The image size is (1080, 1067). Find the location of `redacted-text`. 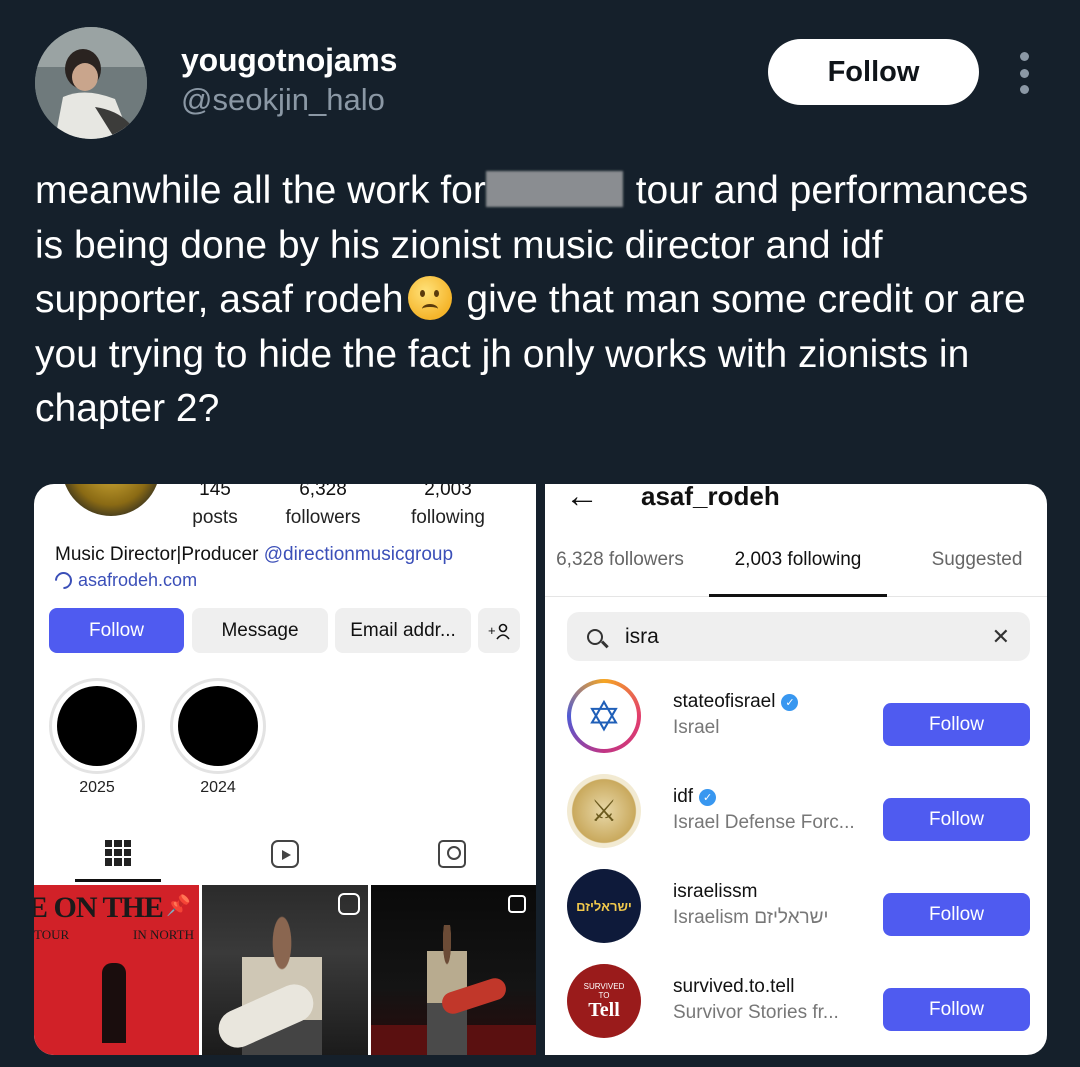

redacted-text is located at coordinates (554, 189).